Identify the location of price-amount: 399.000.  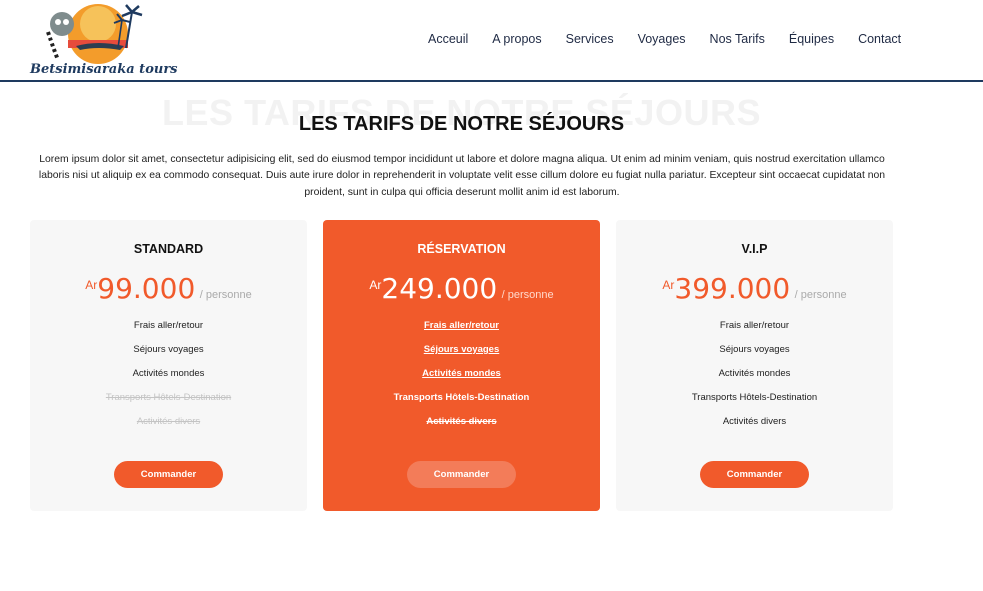
(732, 288).